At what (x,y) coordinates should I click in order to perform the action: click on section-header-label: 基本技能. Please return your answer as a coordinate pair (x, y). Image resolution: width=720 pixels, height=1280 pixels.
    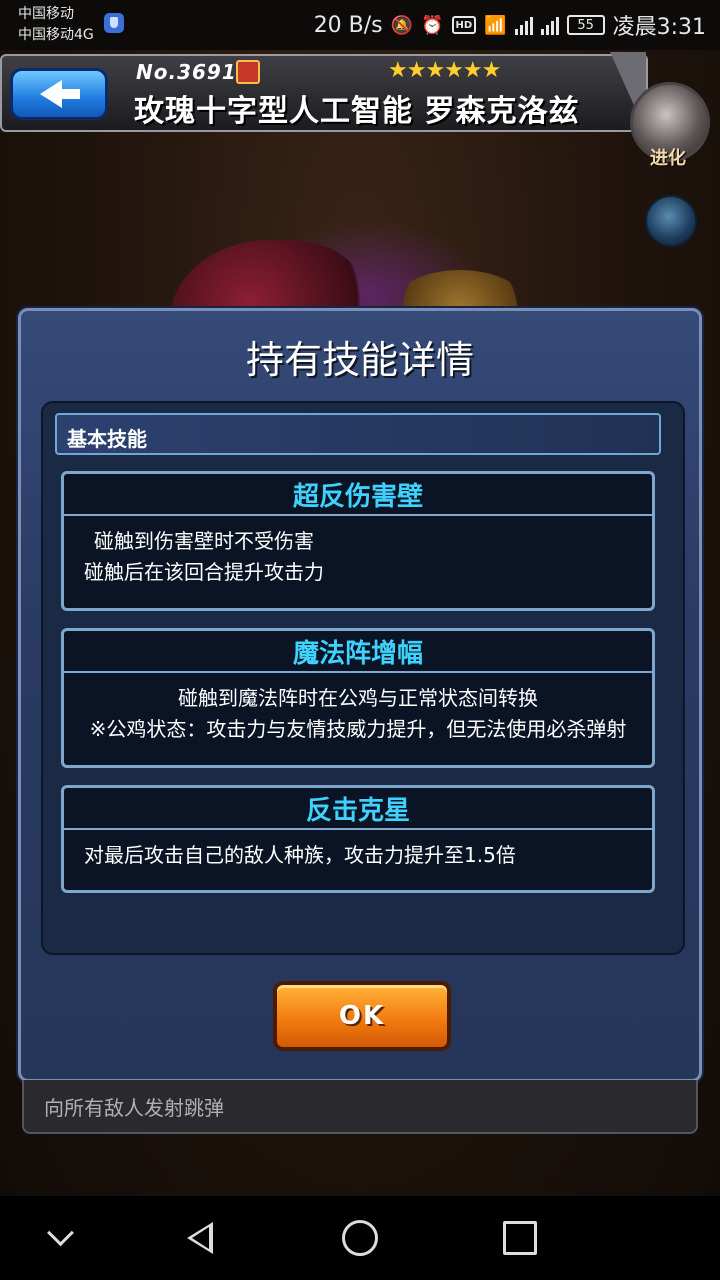
    Looking at the image, I should click on (107, 439).